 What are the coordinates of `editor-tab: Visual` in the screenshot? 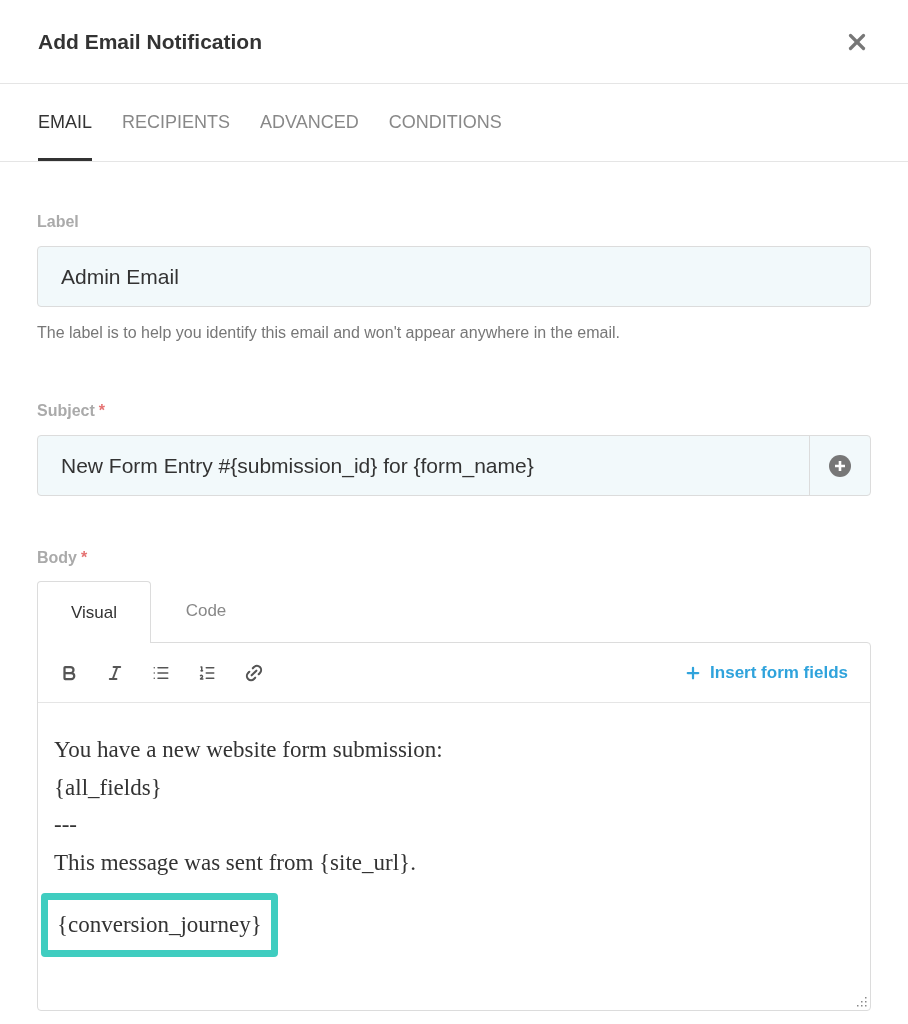 It's located at (94, 612).